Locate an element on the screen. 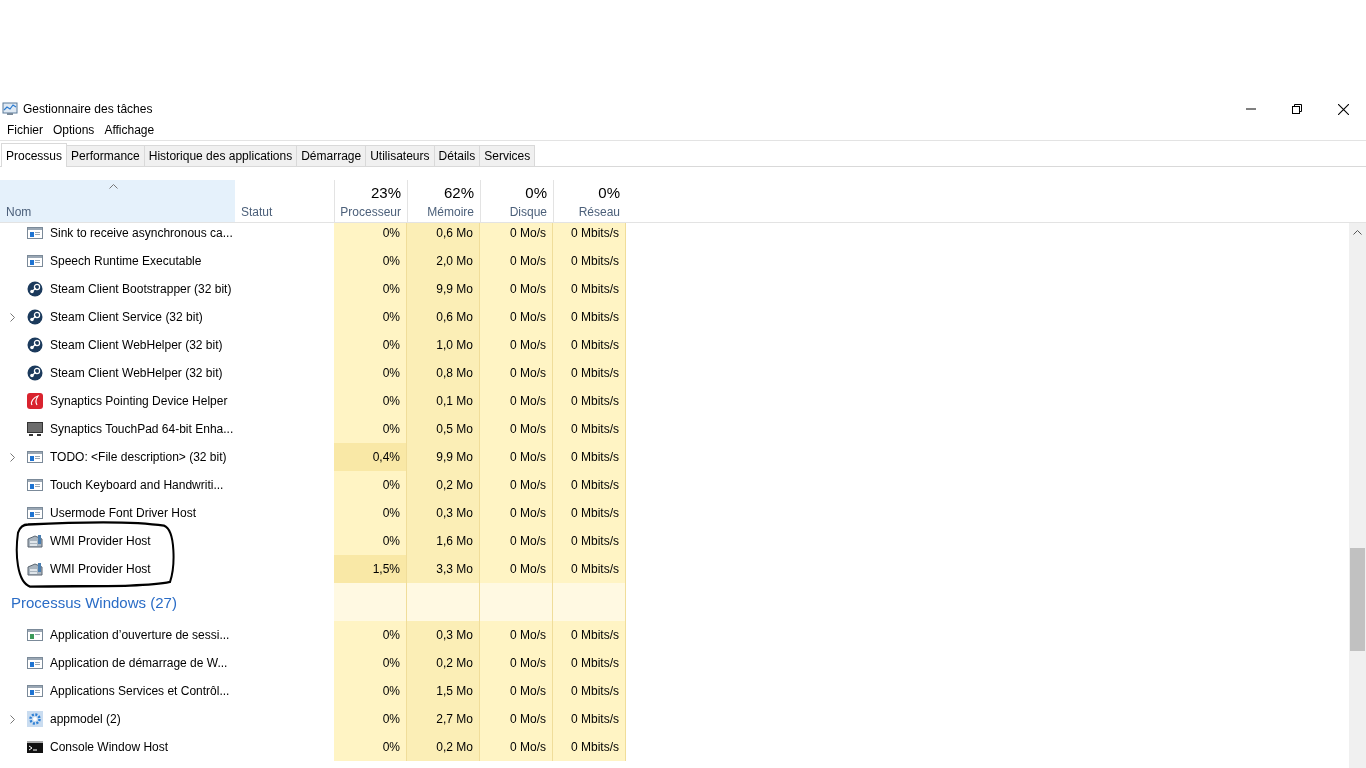 Image resolution: width=1366 pixels, height=768 pixels. table-cell: 0,6 Mo is located at coordinates (443, 317).